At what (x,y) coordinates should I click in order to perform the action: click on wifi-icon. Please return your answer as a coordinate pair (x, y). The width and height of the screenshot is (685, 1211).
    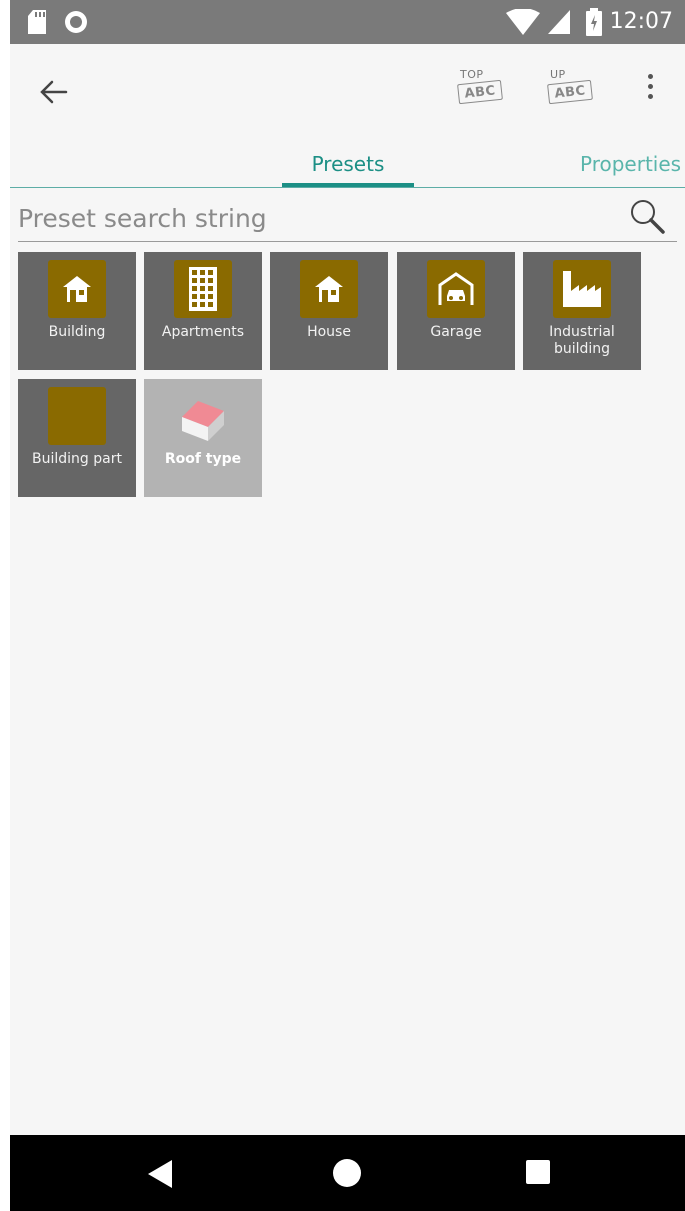
    Looking at the image, I should click on (522, 22).